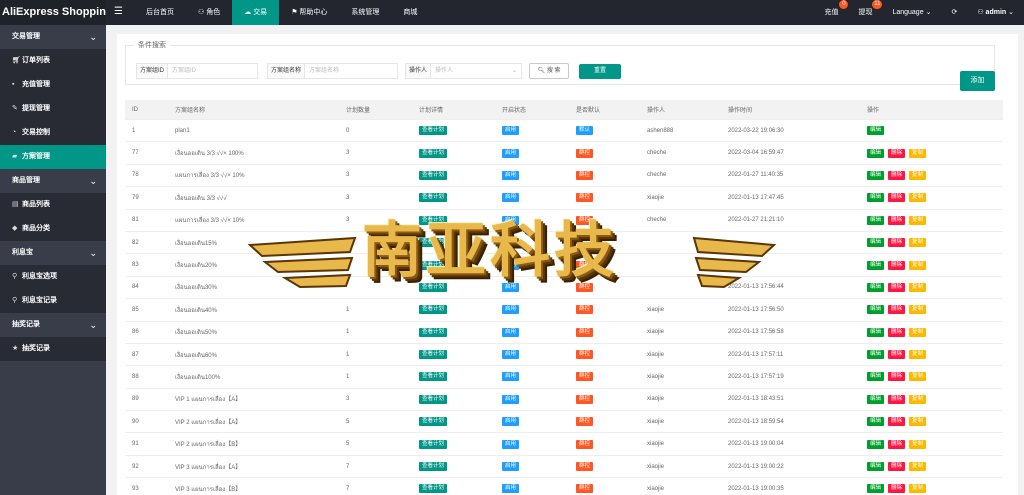 The height and width of the screenshot is (495, 1024). I want to click on top-nav-item: ⚑ 帮助中心, so click(309, 12).